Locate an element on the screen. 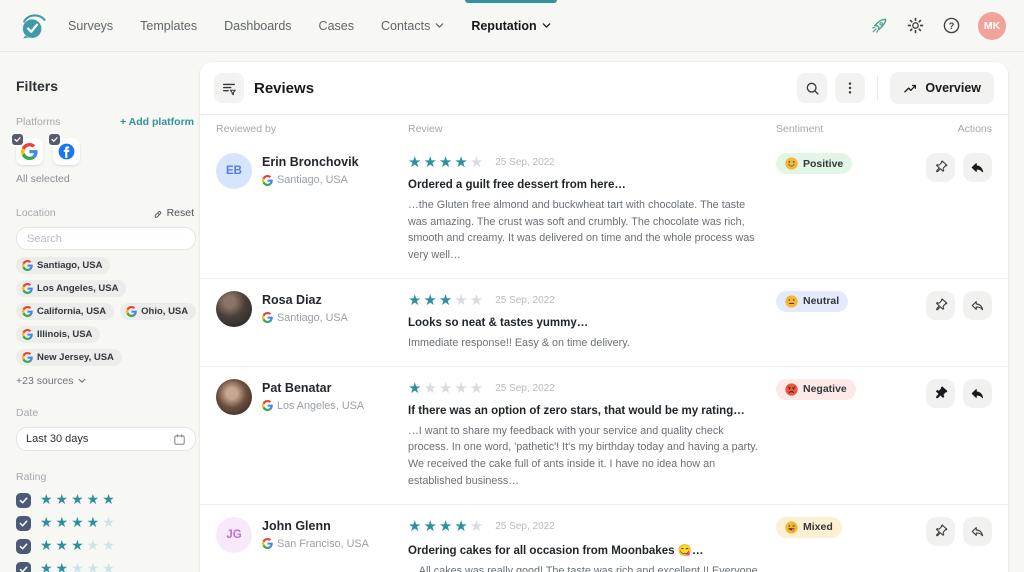 Image resolution: width=1024 pixels, height=572 pixels. reset-button: Reset is located at coordinates (173, 213).